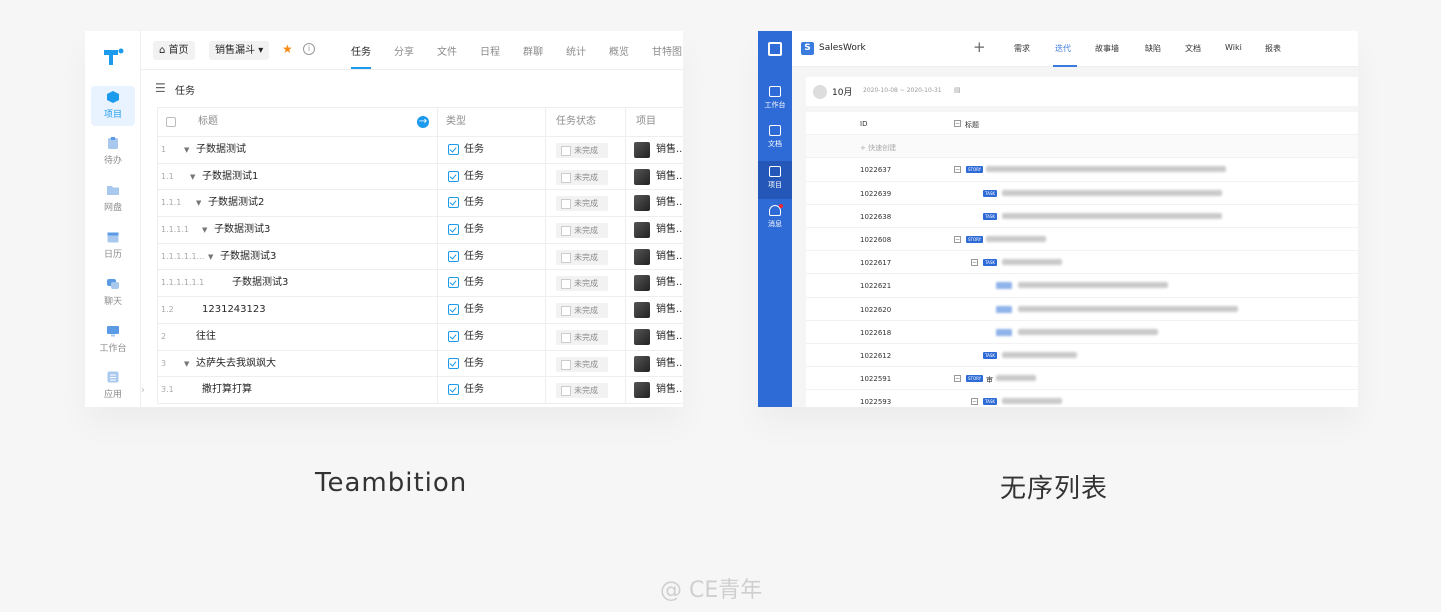  What do you see at coordinates (1082, 286) in the screenshot?
I see `table-row: 1022621` at bounding box center [1082, 286].